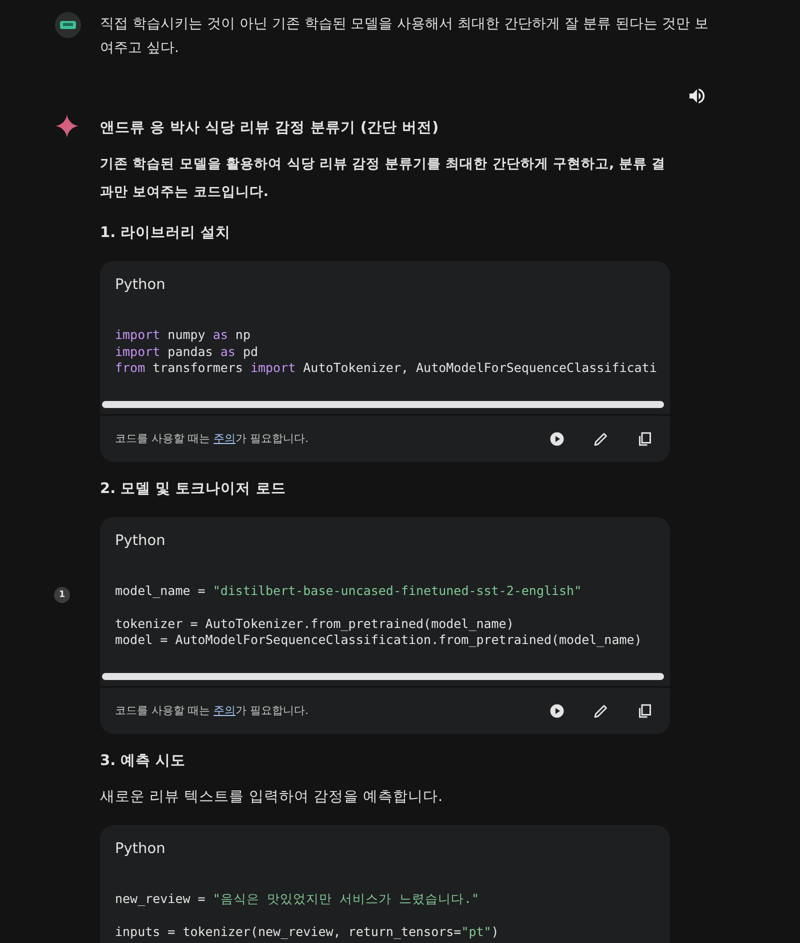 This screenshot has height=943, width=800. I want to click on sparkle-icon, so click(67, 126).